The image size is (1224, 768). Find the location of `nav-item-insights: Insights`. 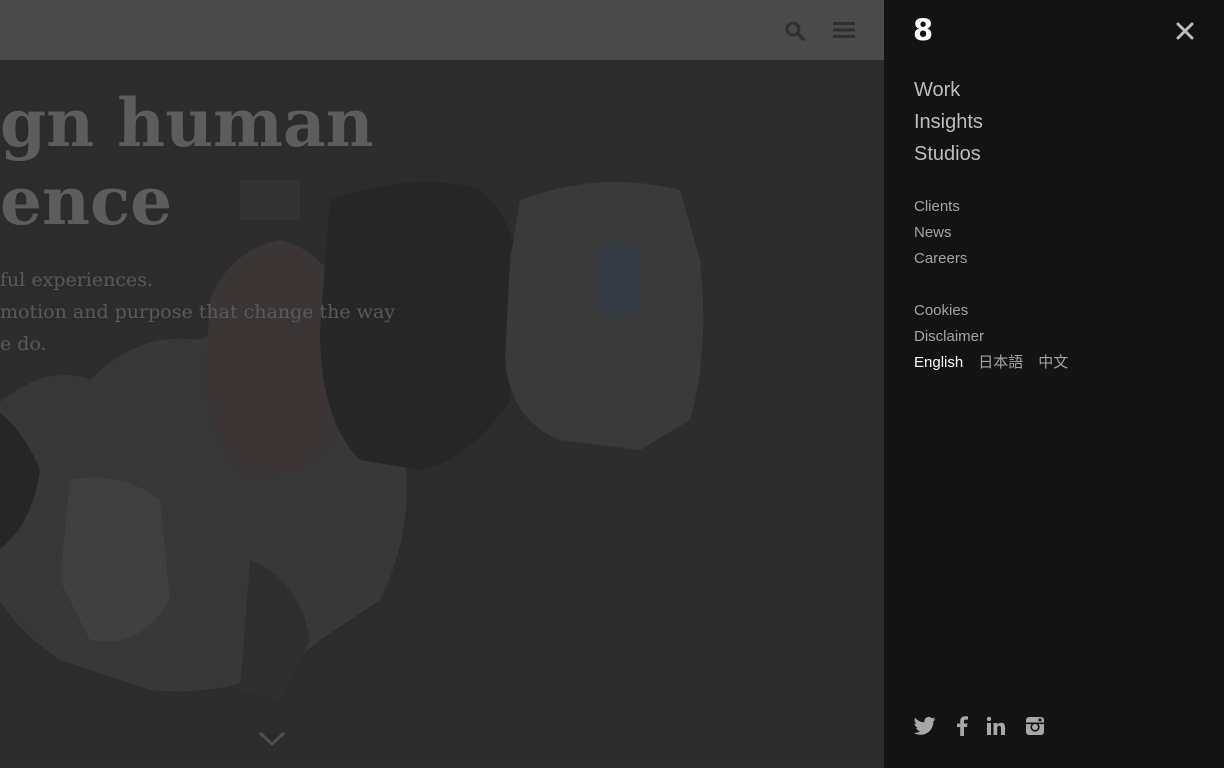

nav-item-insights: Insights is located at coordinates (948, 122).